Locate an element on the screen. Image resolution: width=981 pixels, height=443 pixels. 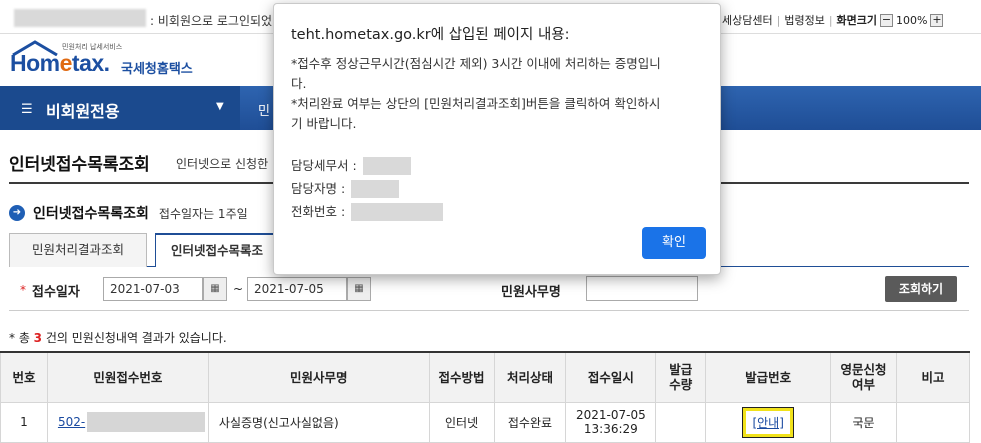
receipt-number-link: 502- is located at coordinates (132, 422).